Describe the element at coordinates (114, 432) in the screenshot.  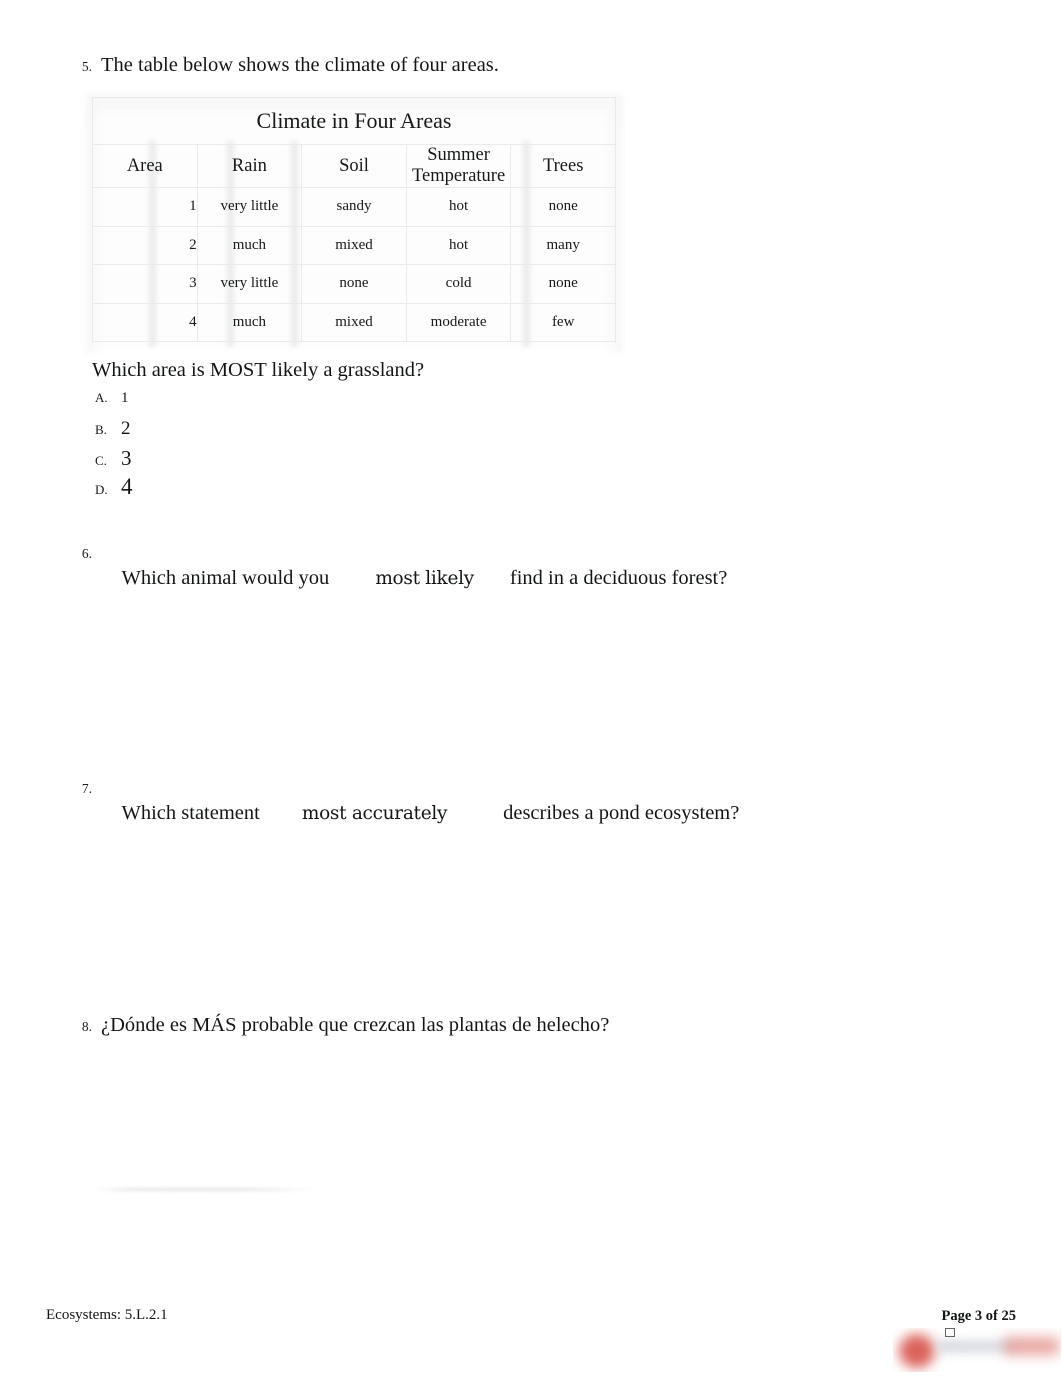
I see `option-b: B. 2` at that location.